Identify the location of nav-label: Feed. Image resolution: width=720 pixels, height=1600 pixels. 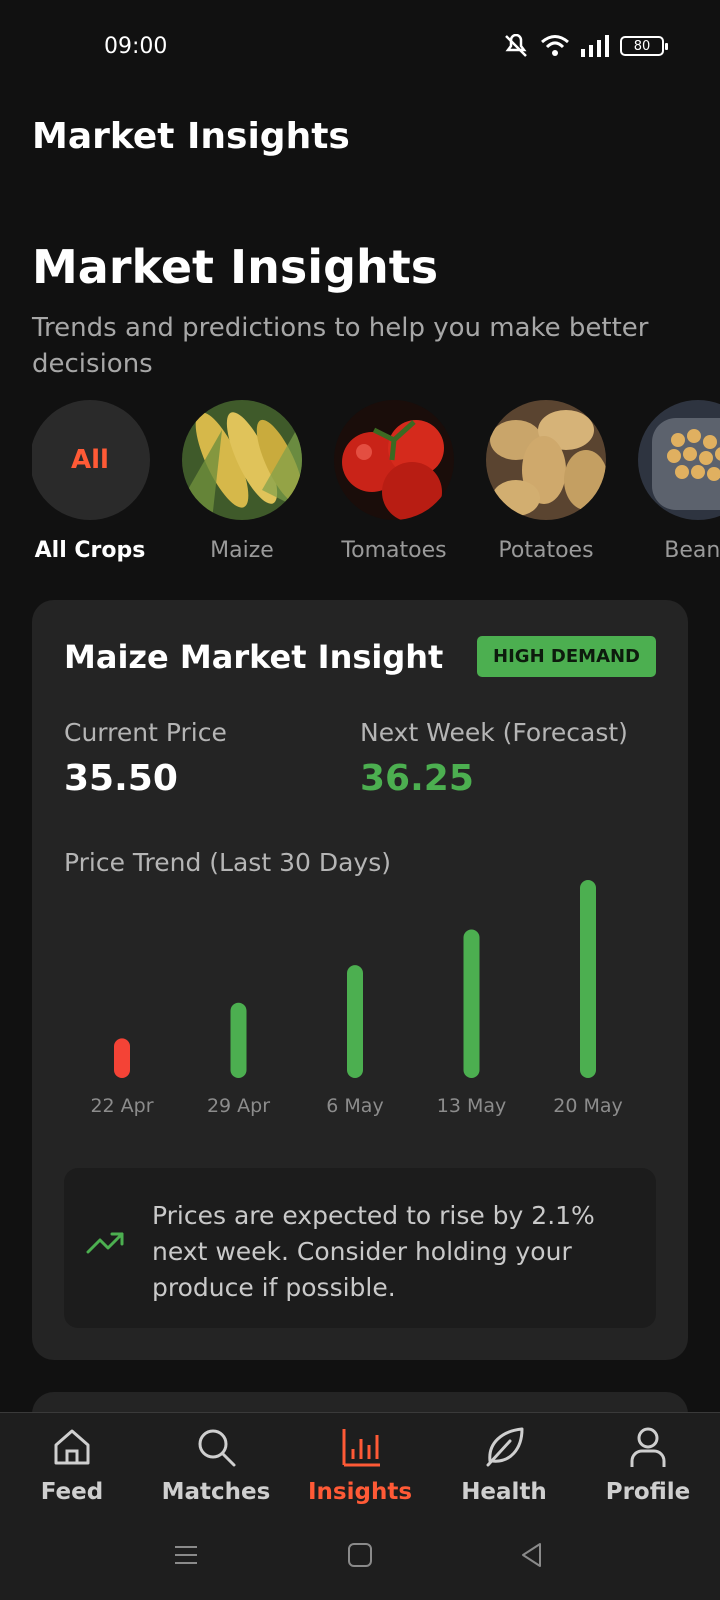
(72, 1492).